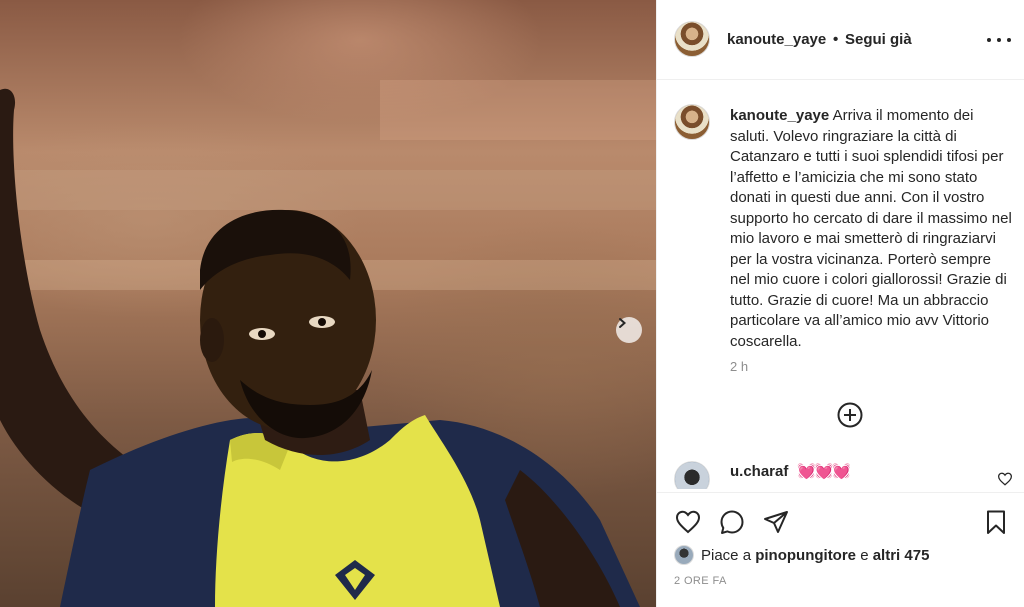 This screenshot has height=607, width=1024. I want to click on share-icon, so click(776, 522).